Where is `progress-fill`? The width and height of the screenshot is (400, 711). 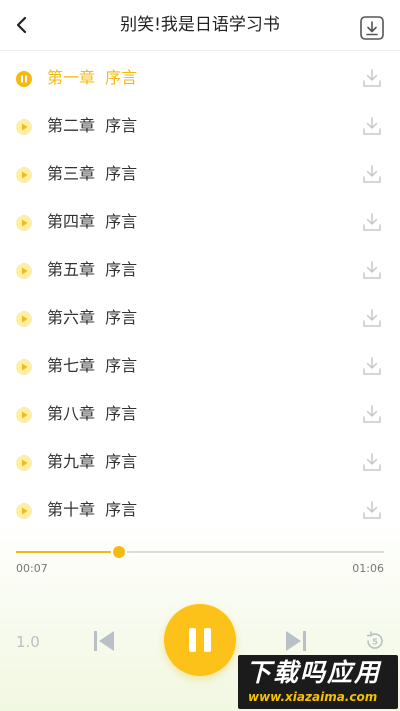 progress-fill is located at coordinates (68, 552).